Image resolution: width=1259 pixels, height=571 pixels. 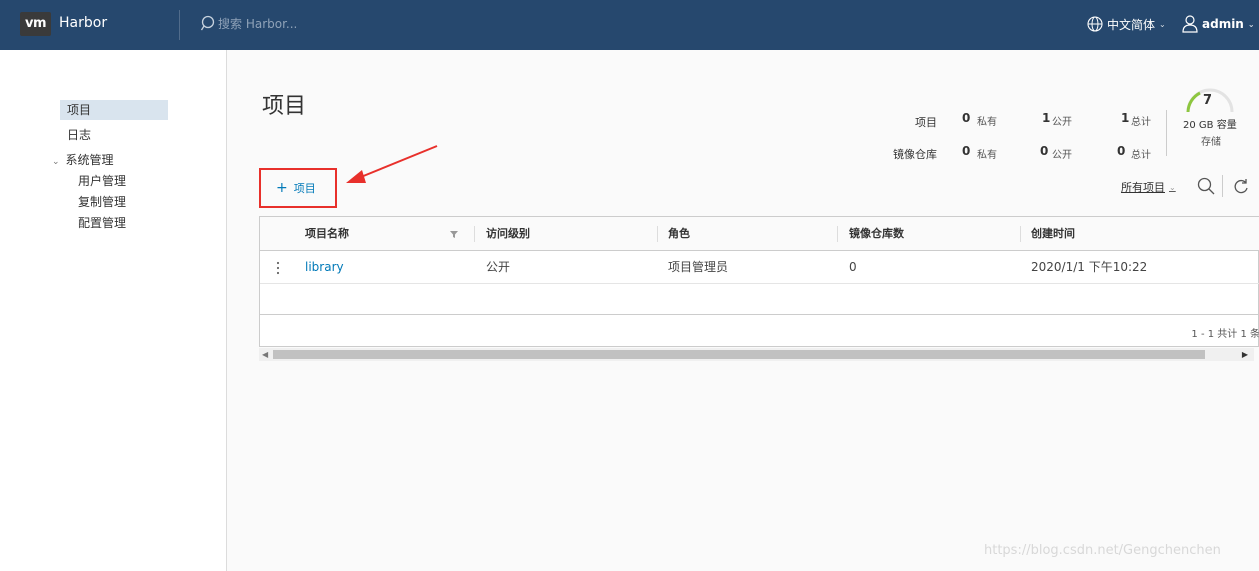 I want to click on quota-count: 7, so click(x=1208, y=100).